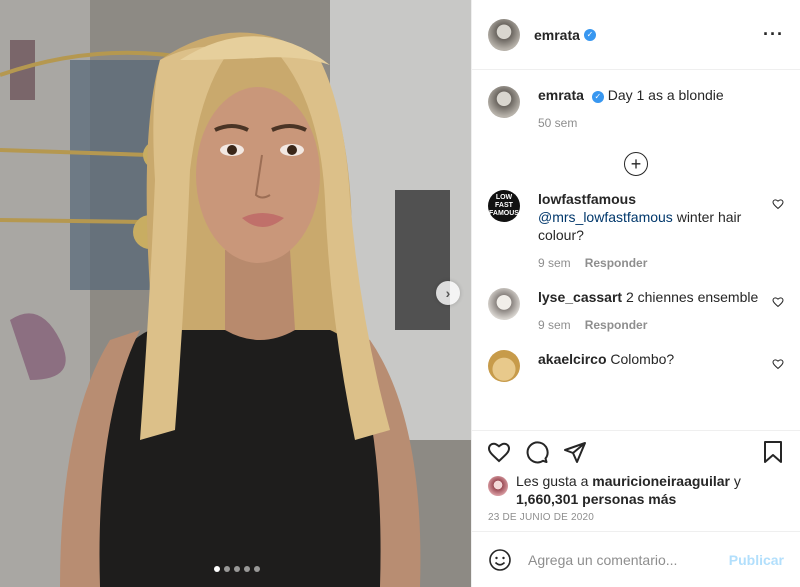 The image size is (800, 587). I want to click on carousel-indicator, so click(237, 569).